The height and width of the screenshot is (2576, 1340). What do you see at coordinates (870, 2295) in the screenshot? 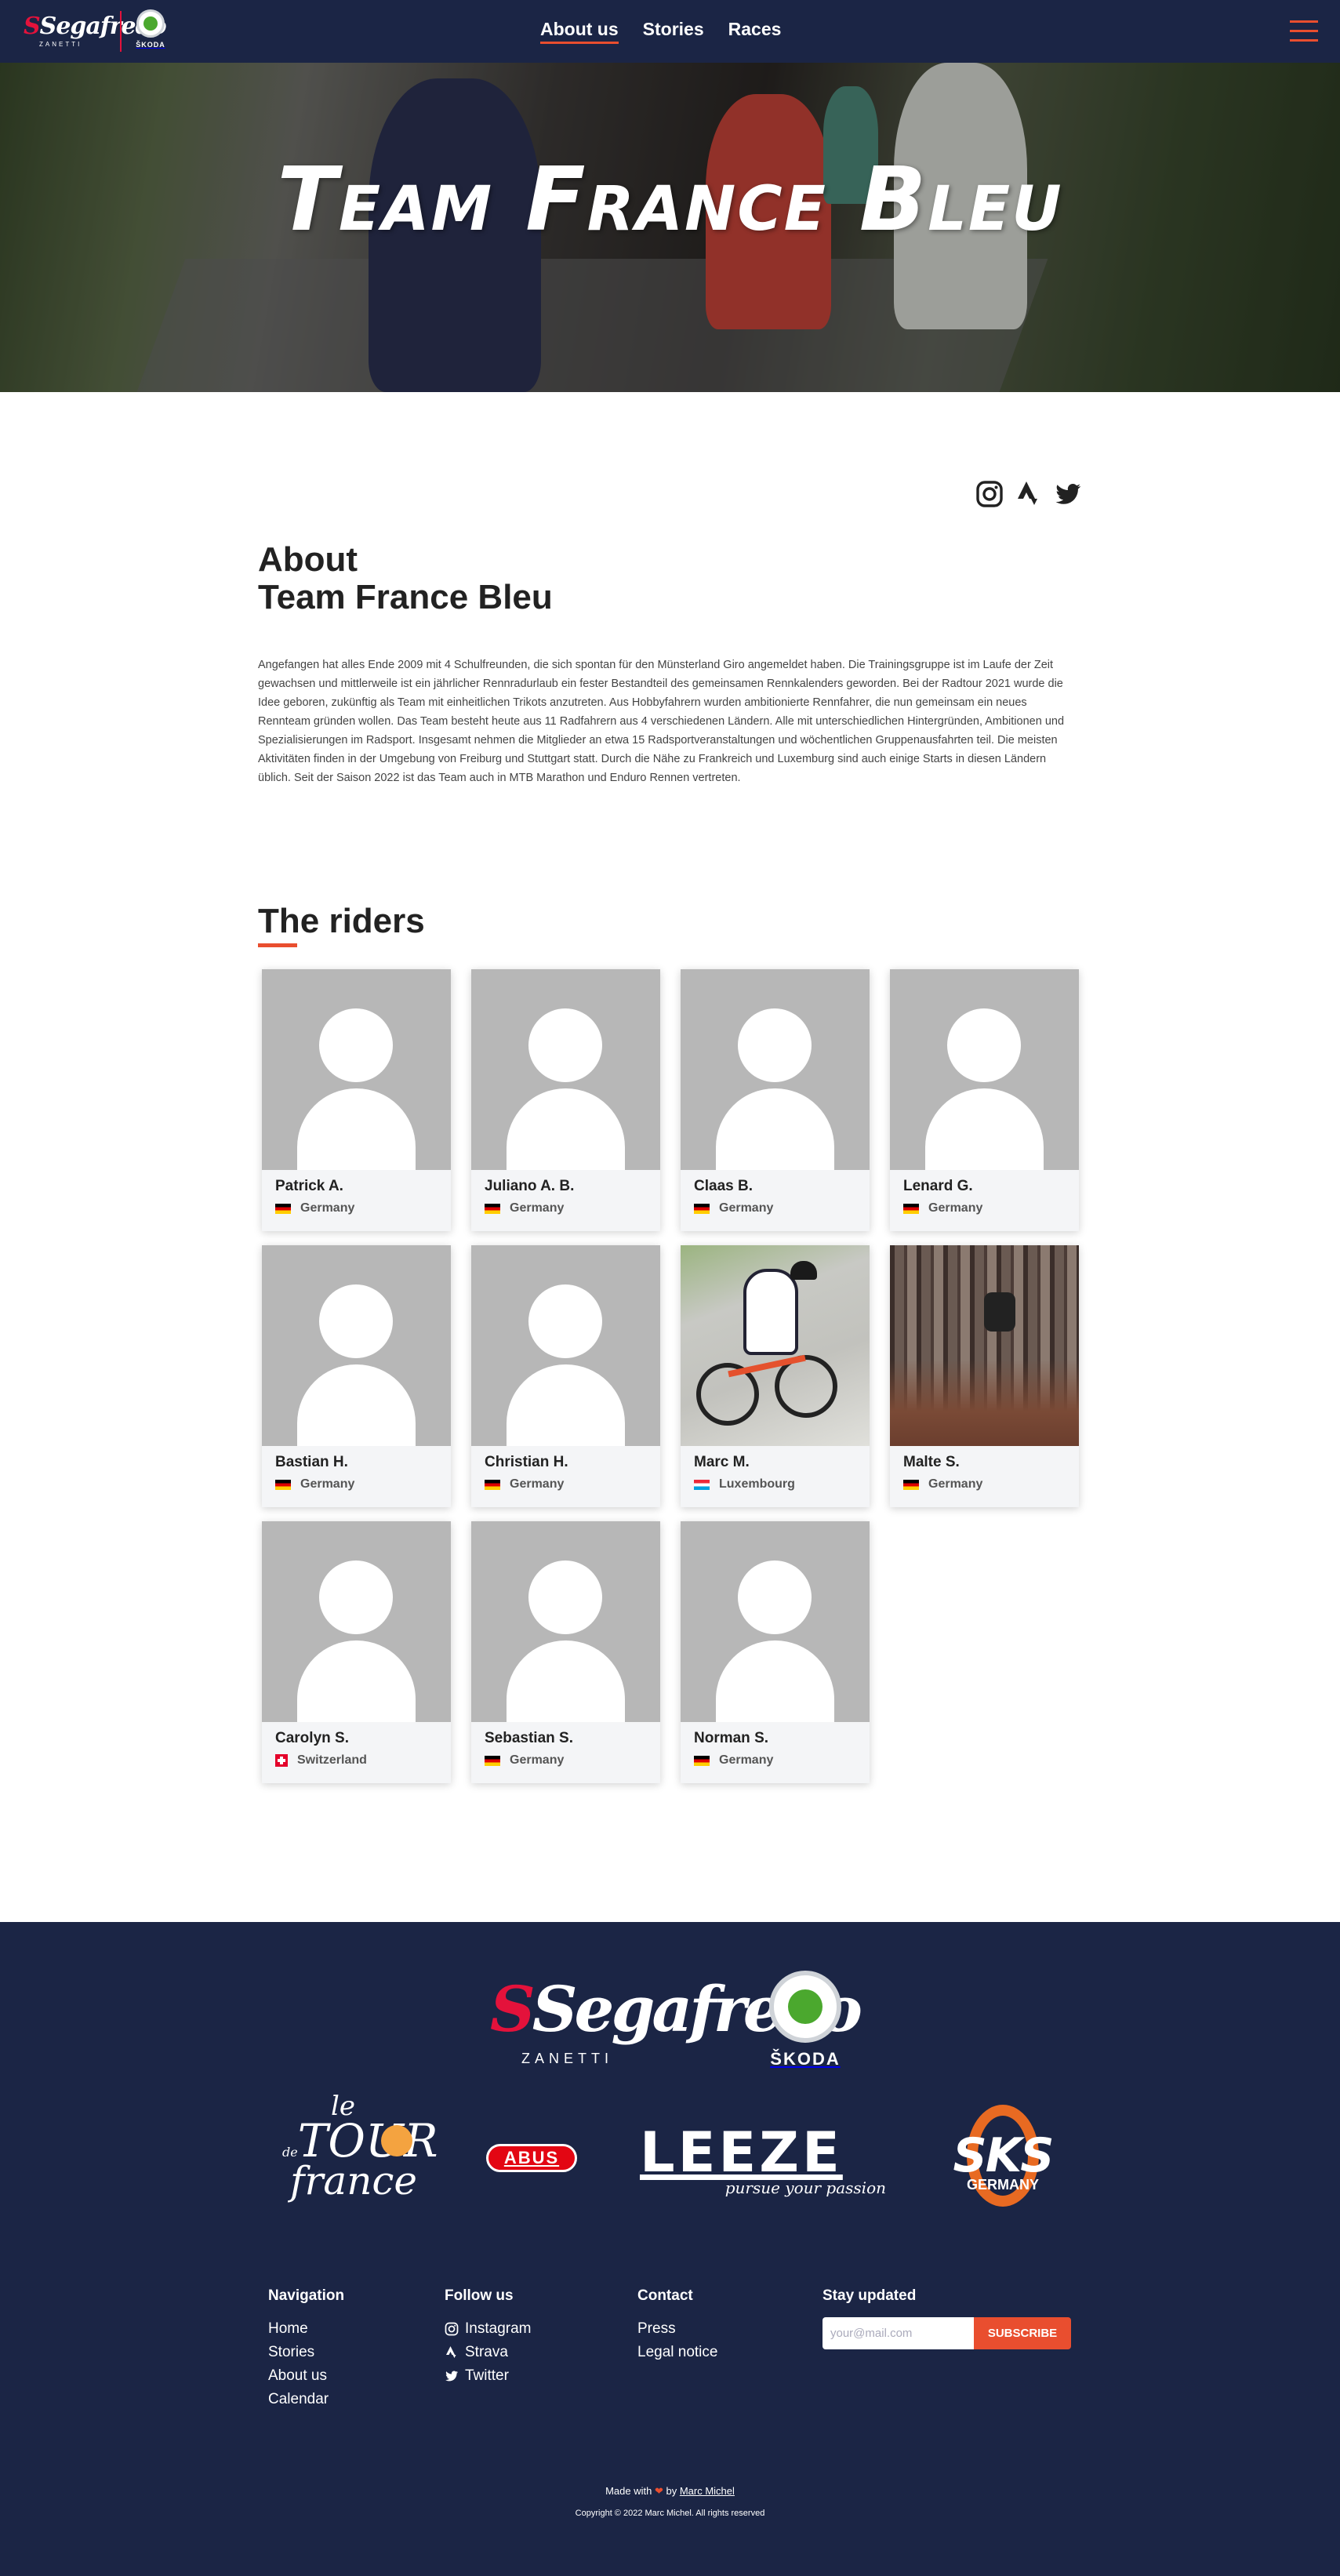
I see `footer-newsletter-title: Stay updated` at bounding box center [870, 2295].